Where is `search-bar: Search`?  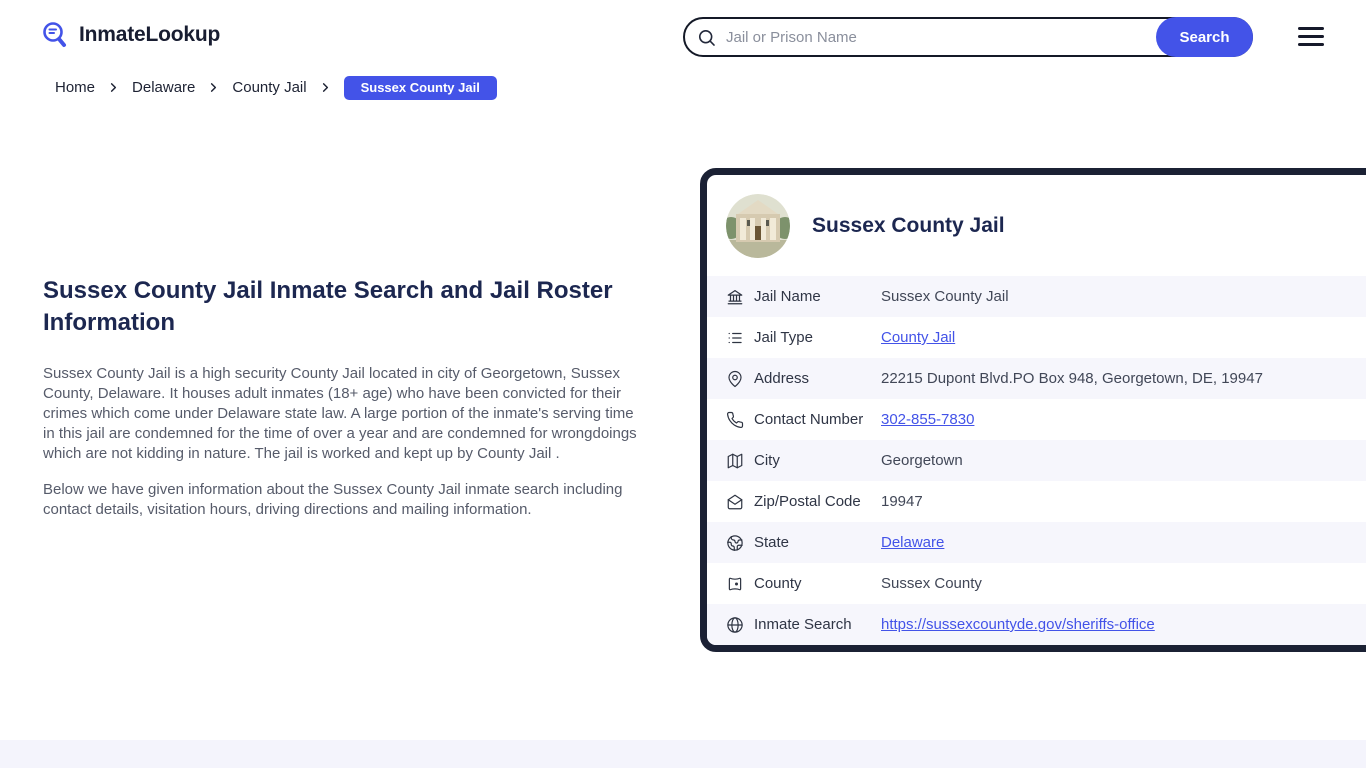 search-bar: Search is located at coordinates (968, 37).